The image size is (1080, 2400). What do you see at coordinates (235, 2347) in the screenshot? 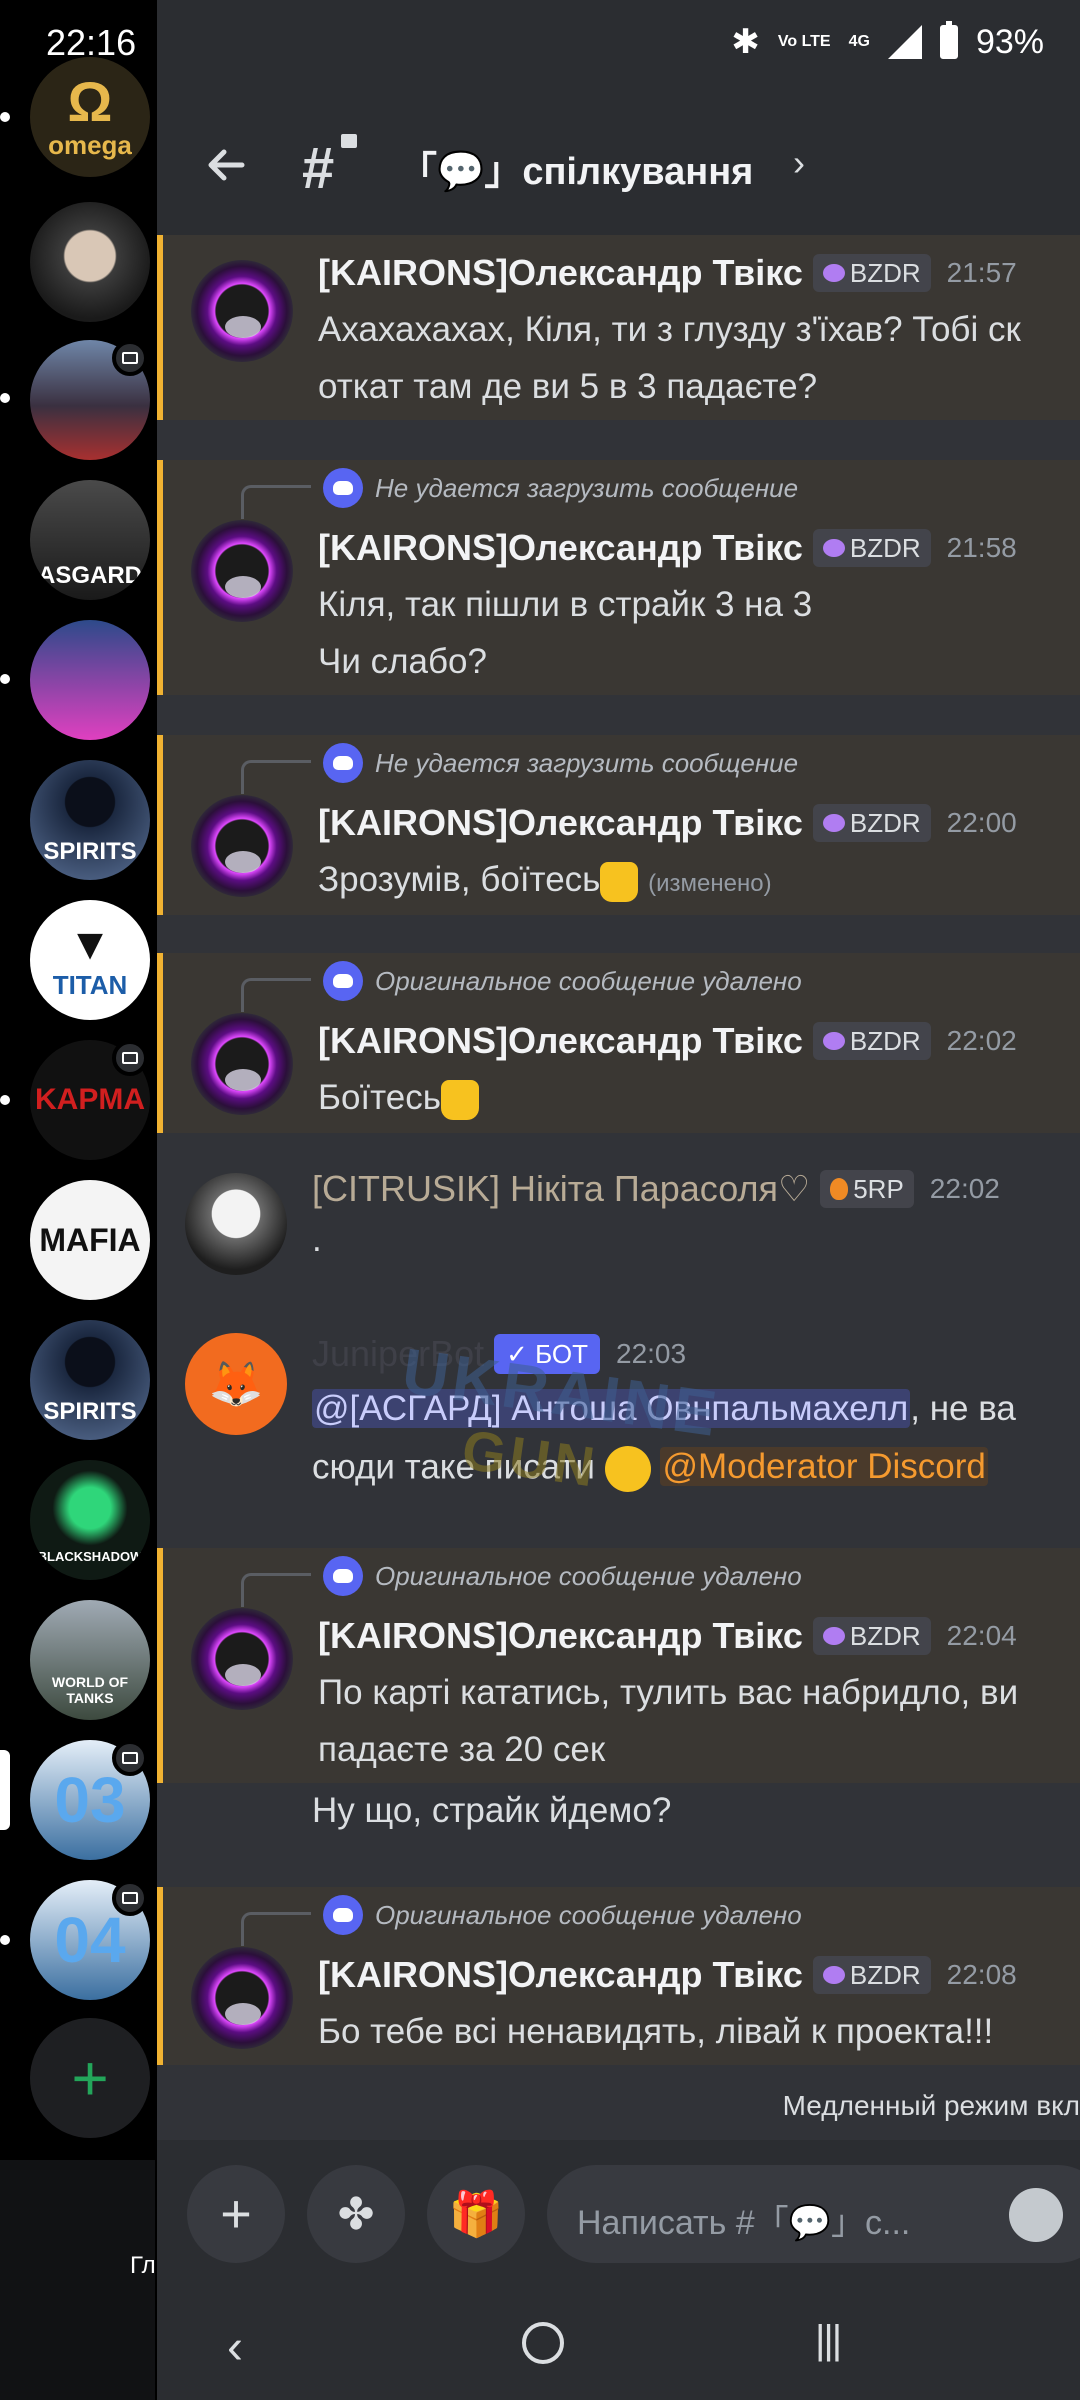
I see `nav-back-icon: ‹` at bounding box center [235, 2347].